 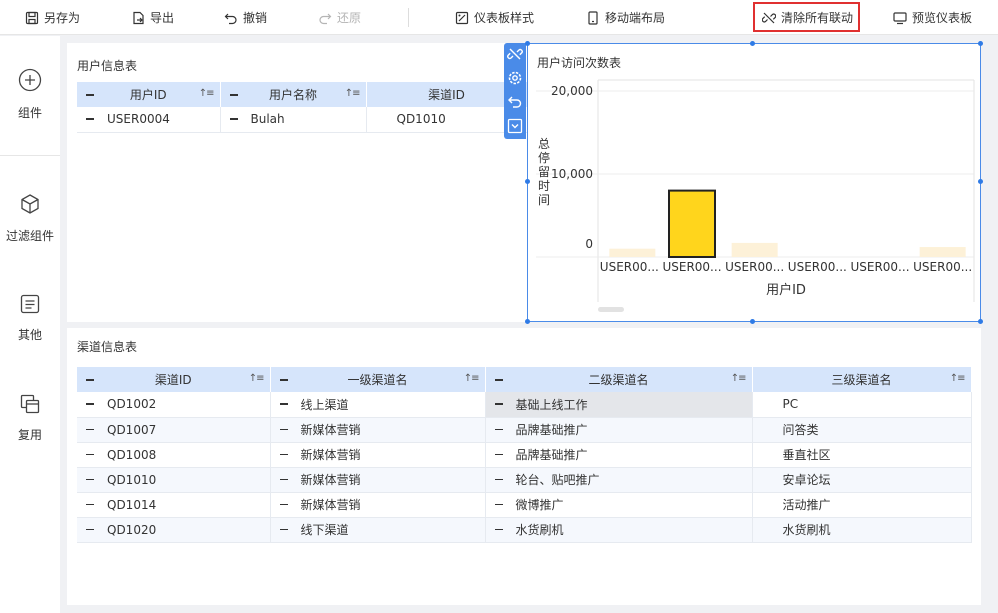 What do you see at coordinates (862, 379) in the screenshot?
I see `column-header-level3-channel: 三级渠道名 ↑≡` at bounding box center [862, 379].